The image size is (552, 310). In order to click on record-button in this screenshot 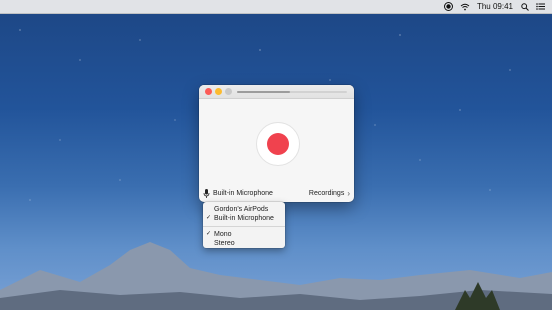, I will do `click(278, 144)`.